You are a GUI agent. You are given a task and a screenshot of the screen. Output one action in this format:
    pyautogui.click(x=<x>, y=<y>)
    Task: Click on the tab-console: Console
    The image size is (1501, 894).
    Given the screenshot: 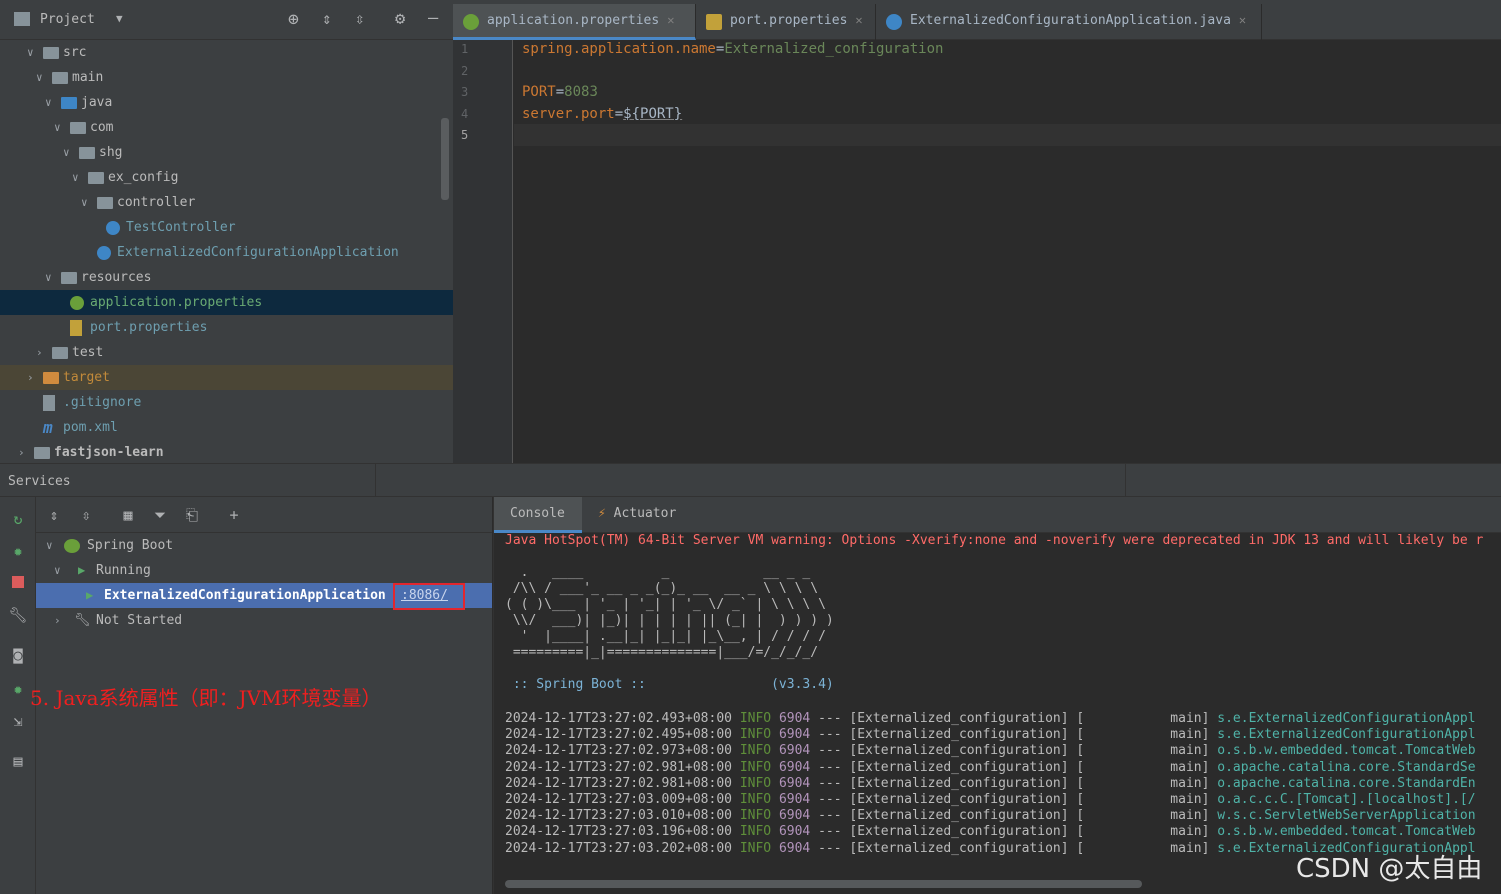 What is the action you would take?
    pyautogui.click(x=538, y=515)
    